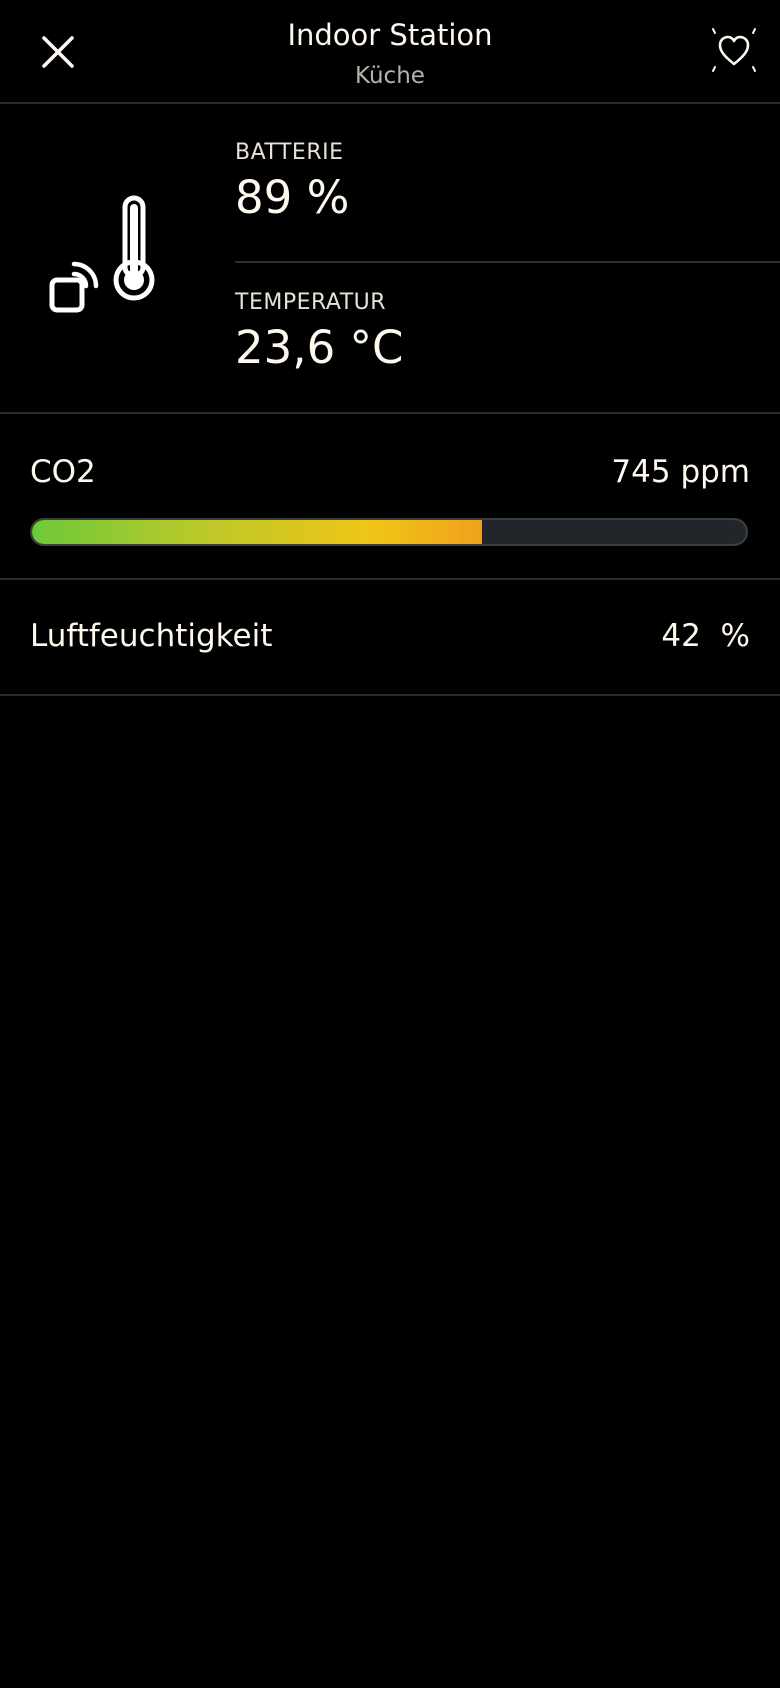  I want to click on co2-level-bar, so click(389, 532).